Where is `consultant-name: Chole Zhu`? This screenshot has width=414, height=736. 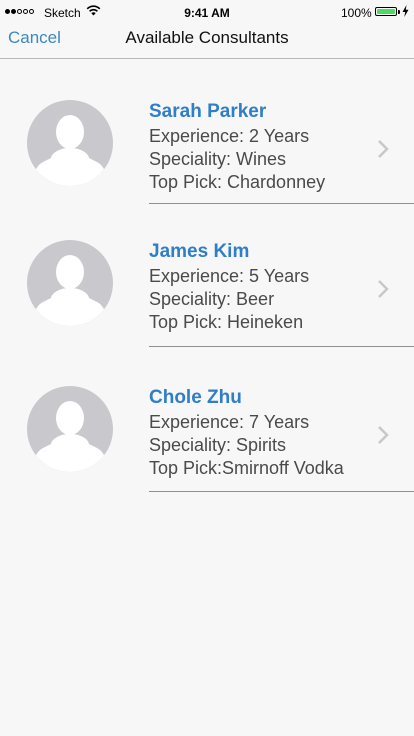 consultant-name: Chole Zhu is located at coordinates (195, 397).